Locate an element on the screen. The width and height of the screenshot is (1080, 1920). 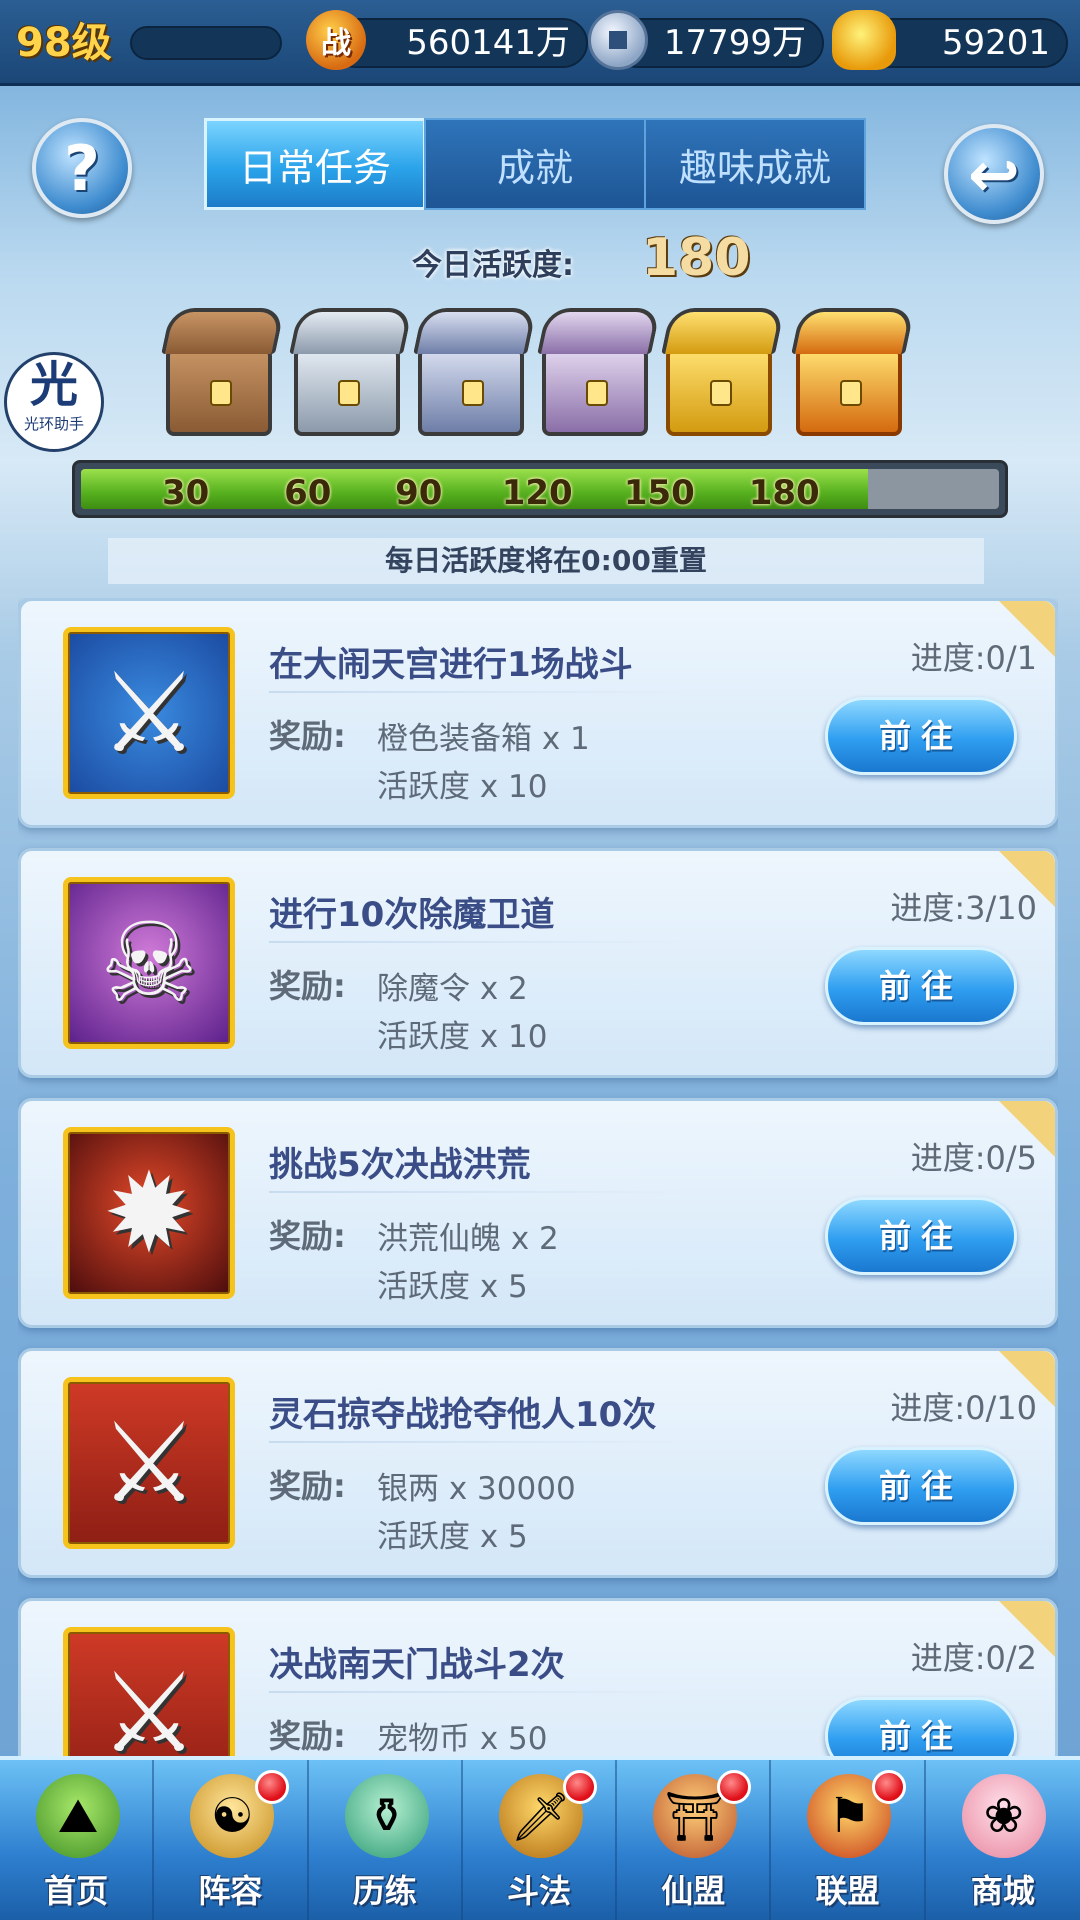
nav-training: ⚱ 历练 is located at coordinates (386, 1840).